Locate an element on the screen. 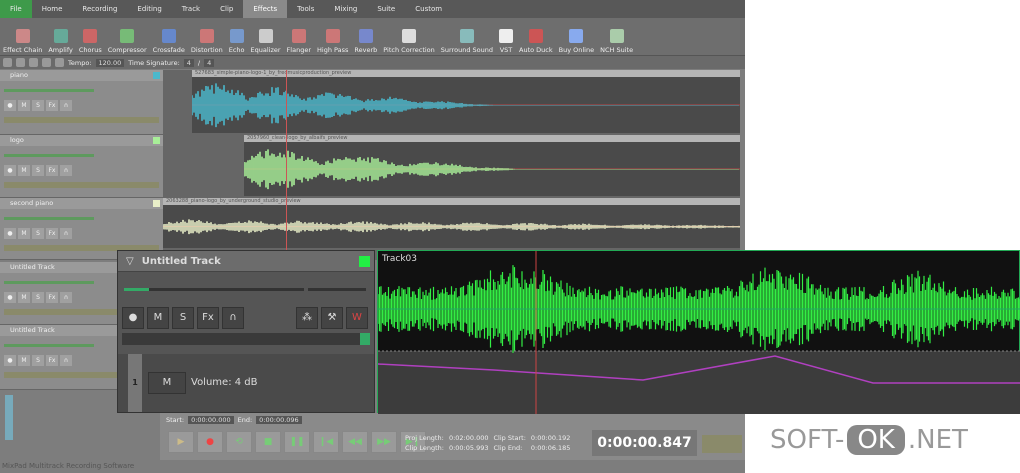 The height and width of the screenshot is (473, 1020). ribbon-nch-suite: NCH Suite is located at coordinates (616, 37).